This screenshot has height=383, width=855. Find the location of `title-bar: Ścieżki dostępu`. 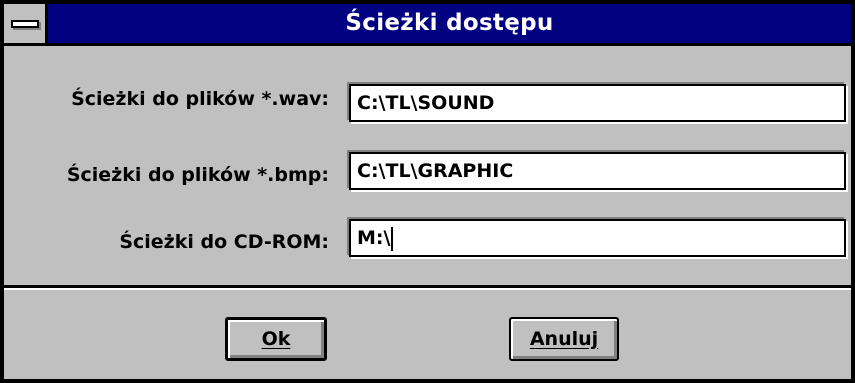

title-bar: Ścieżki dostępu is located at coordinates (427, 25).